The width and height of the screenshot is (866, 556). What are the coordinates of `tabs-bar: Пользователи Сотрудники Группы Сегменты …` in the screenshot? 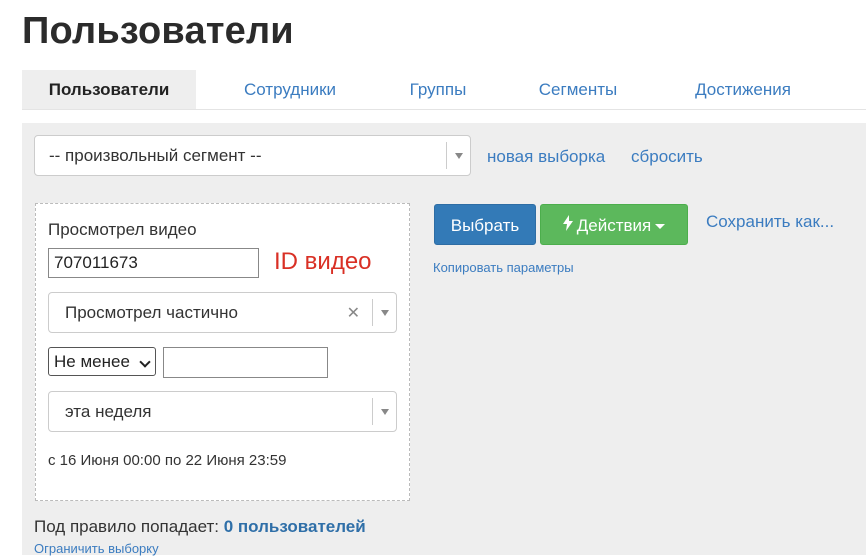 It's located at (444, 90).